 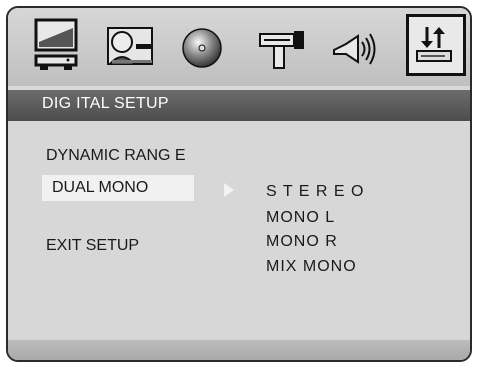 I want to click on option-stereo: S T E R E O, so click(x=315, y=192).